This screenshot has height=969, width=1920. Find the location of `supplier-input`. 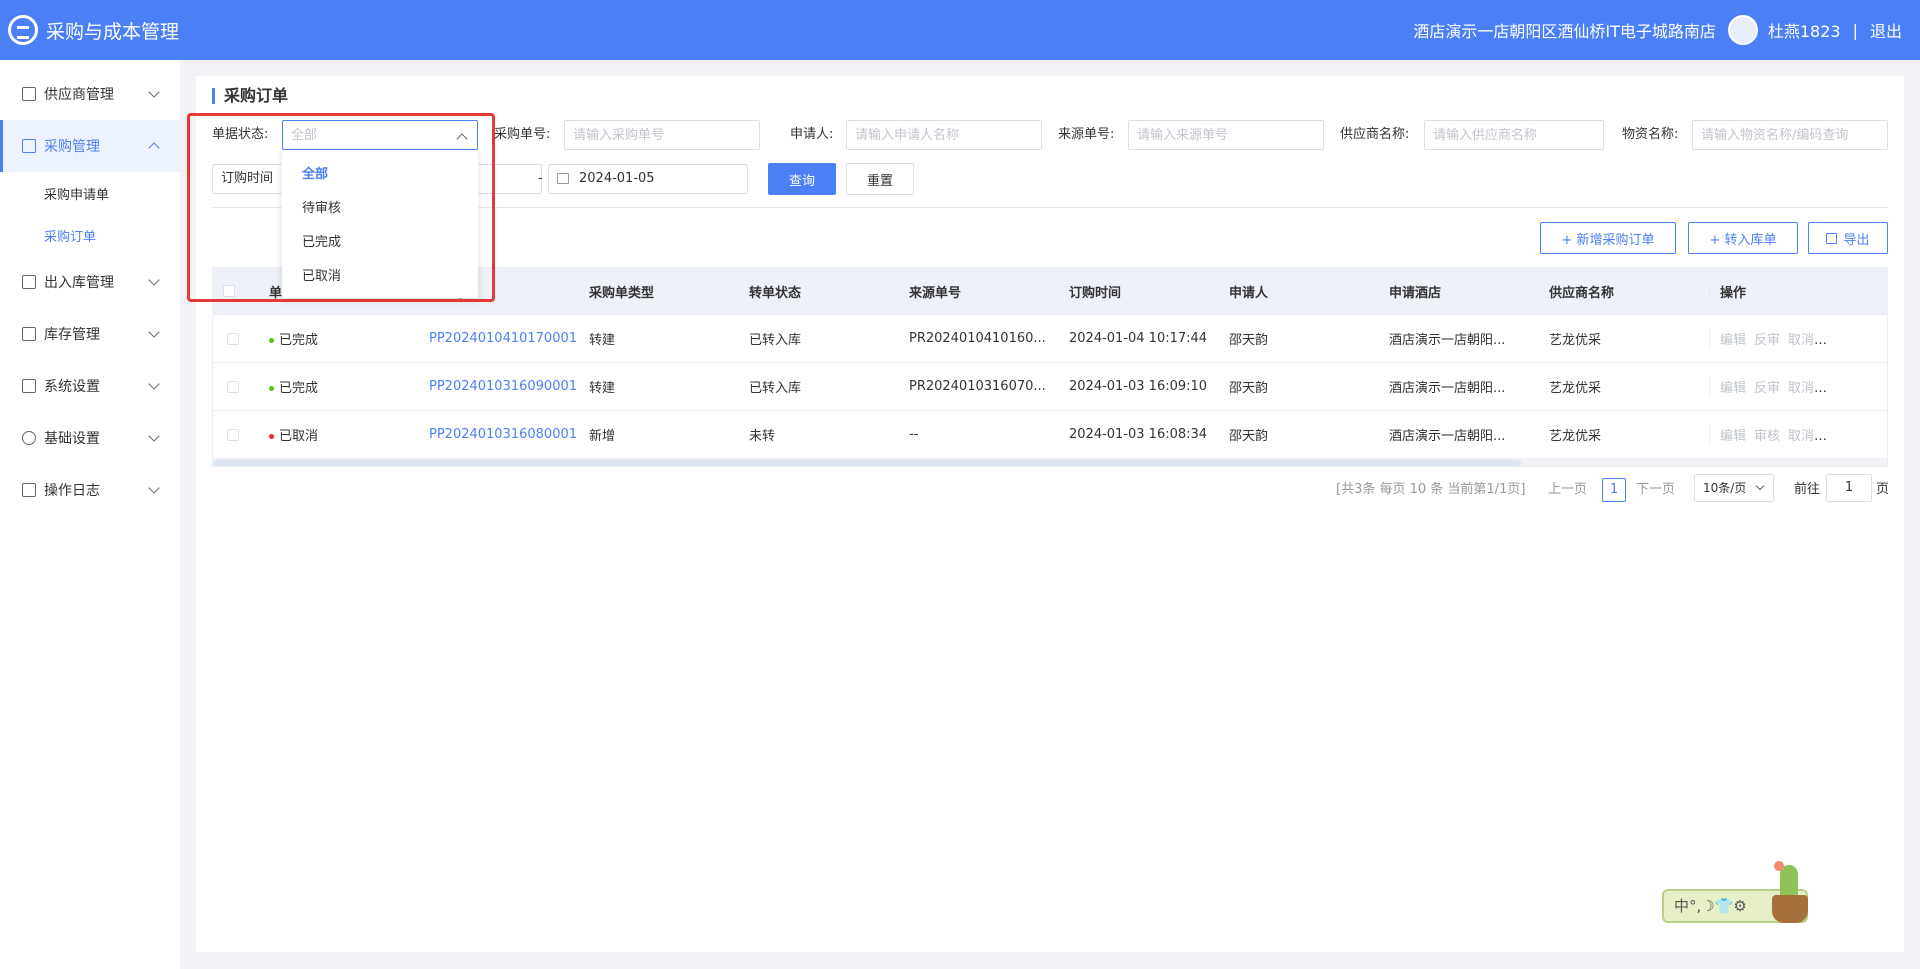

supplier-input is located at coordinates (1514, 135).